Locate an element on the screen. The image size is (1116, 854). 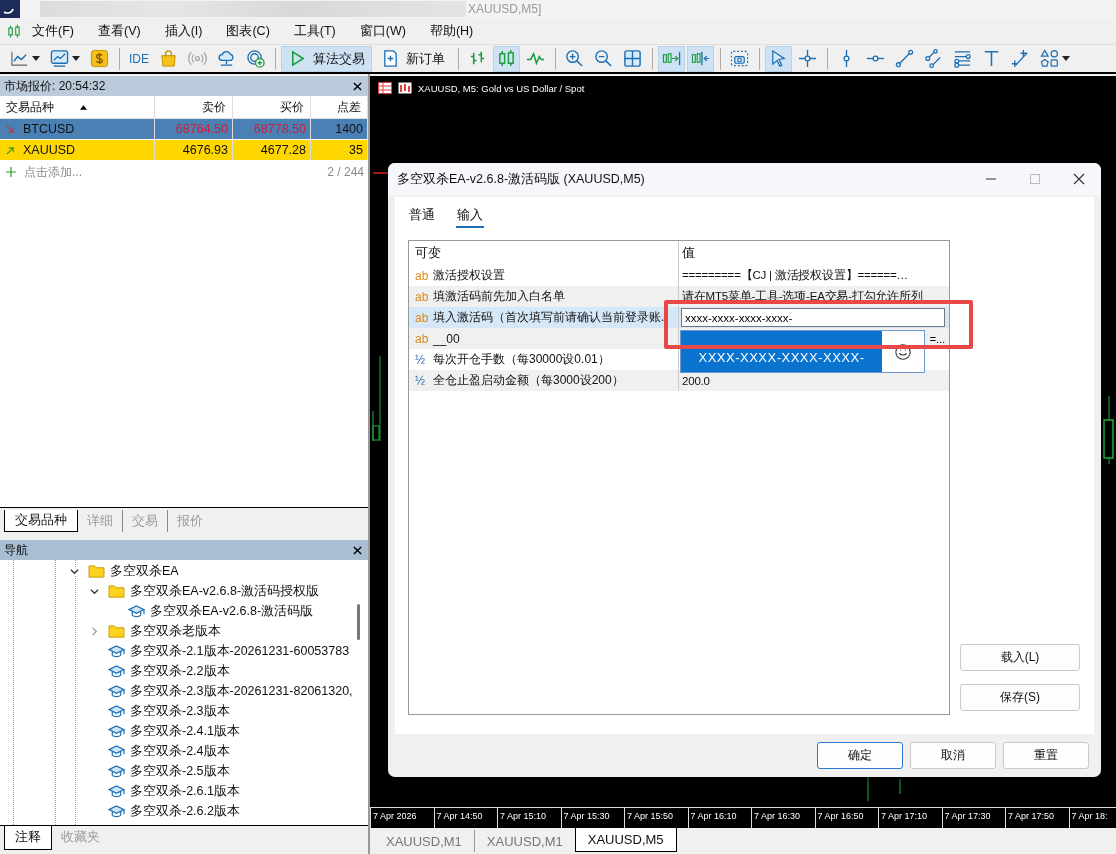
new-order-button: 新订单 is located at coordinates (413, 58).